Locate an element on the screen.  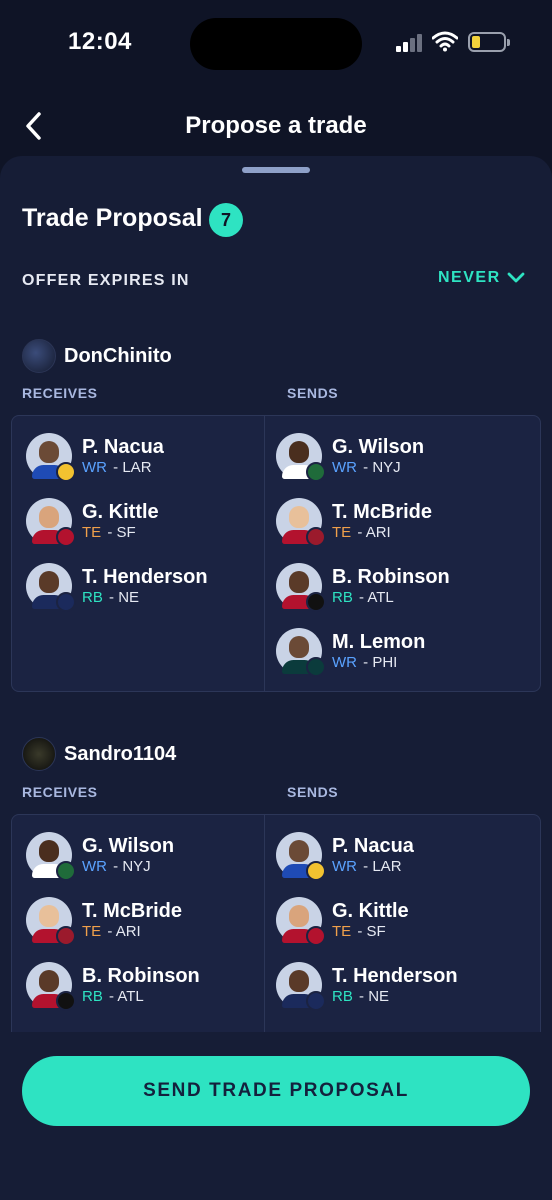
battery-icon is located at coordinates (489, 42).